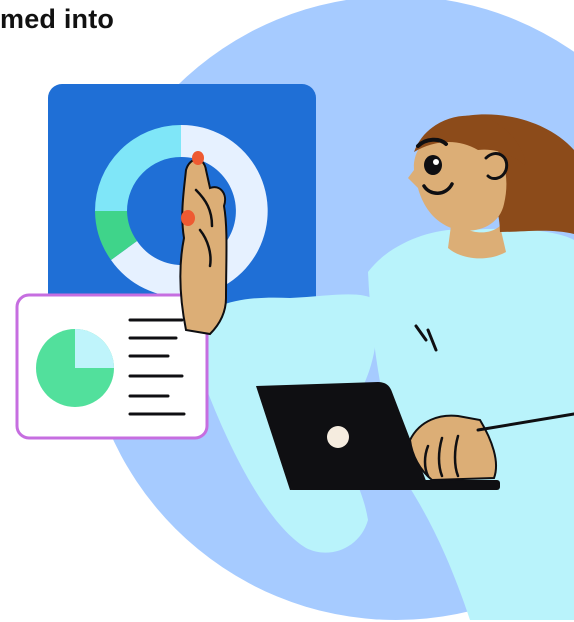  What do you see at coordinates (453, 448) in the screenshot?
I see `typing-hand` at bounding box center [453, 448].